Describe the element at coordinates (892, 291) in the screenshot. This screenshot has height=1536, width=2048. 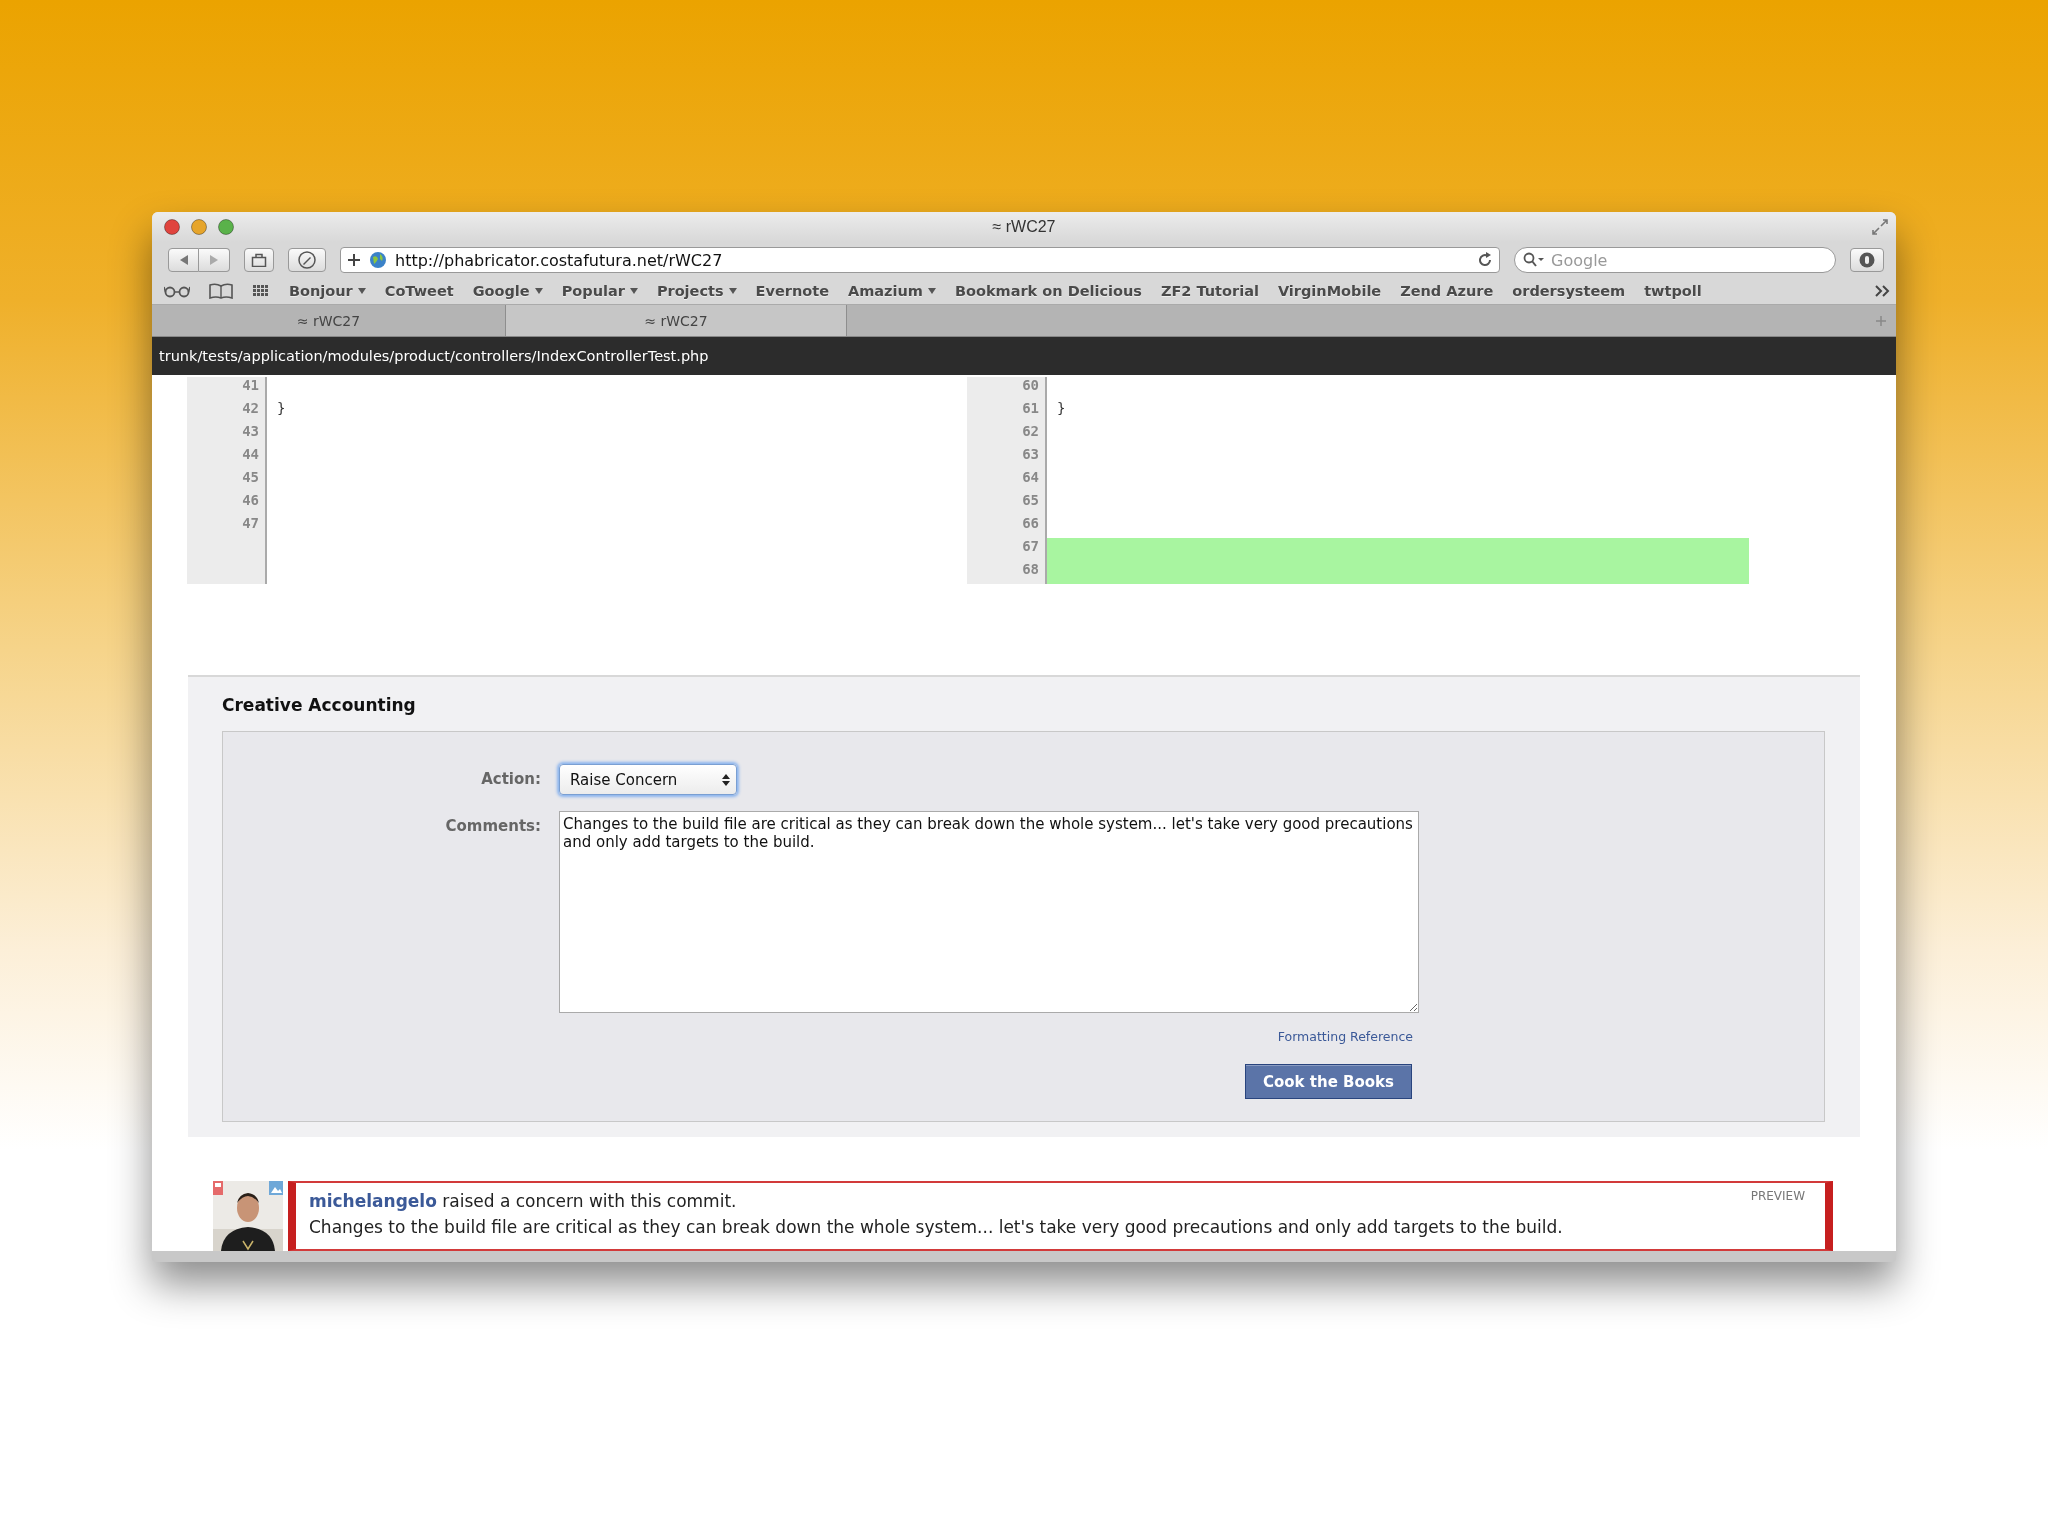
I see `bookmark-item: Amazium` at that location.